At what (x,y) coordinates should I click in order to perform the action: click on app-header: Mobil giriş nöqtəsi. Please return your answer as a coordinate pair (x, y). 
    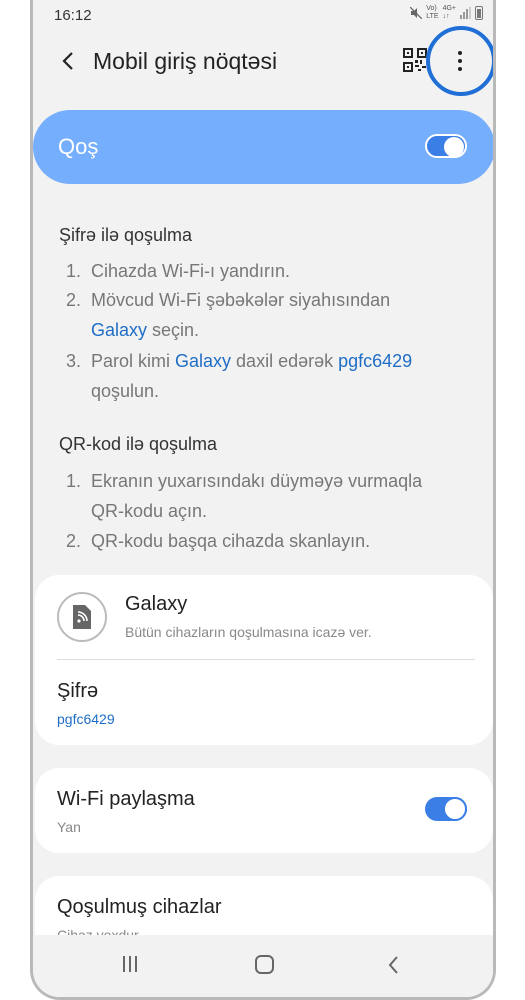
    Looking at the image, I should click on (263, 62).